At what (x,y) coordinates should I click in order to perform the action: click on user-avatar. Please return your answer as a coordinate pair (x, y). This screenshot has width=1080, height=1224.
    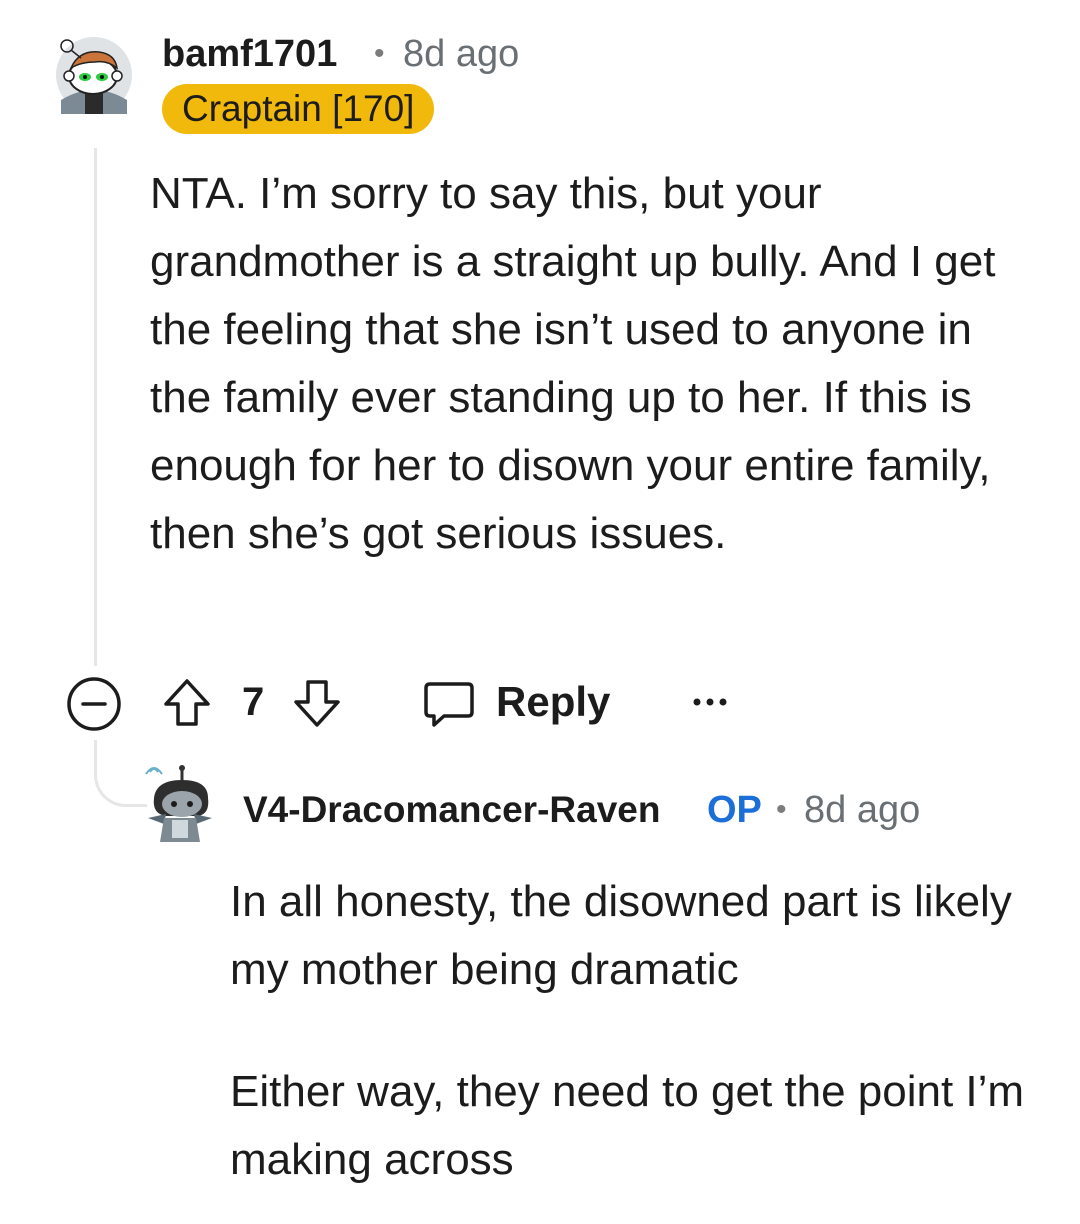
    Looking at the image, I should click on (94, 75).